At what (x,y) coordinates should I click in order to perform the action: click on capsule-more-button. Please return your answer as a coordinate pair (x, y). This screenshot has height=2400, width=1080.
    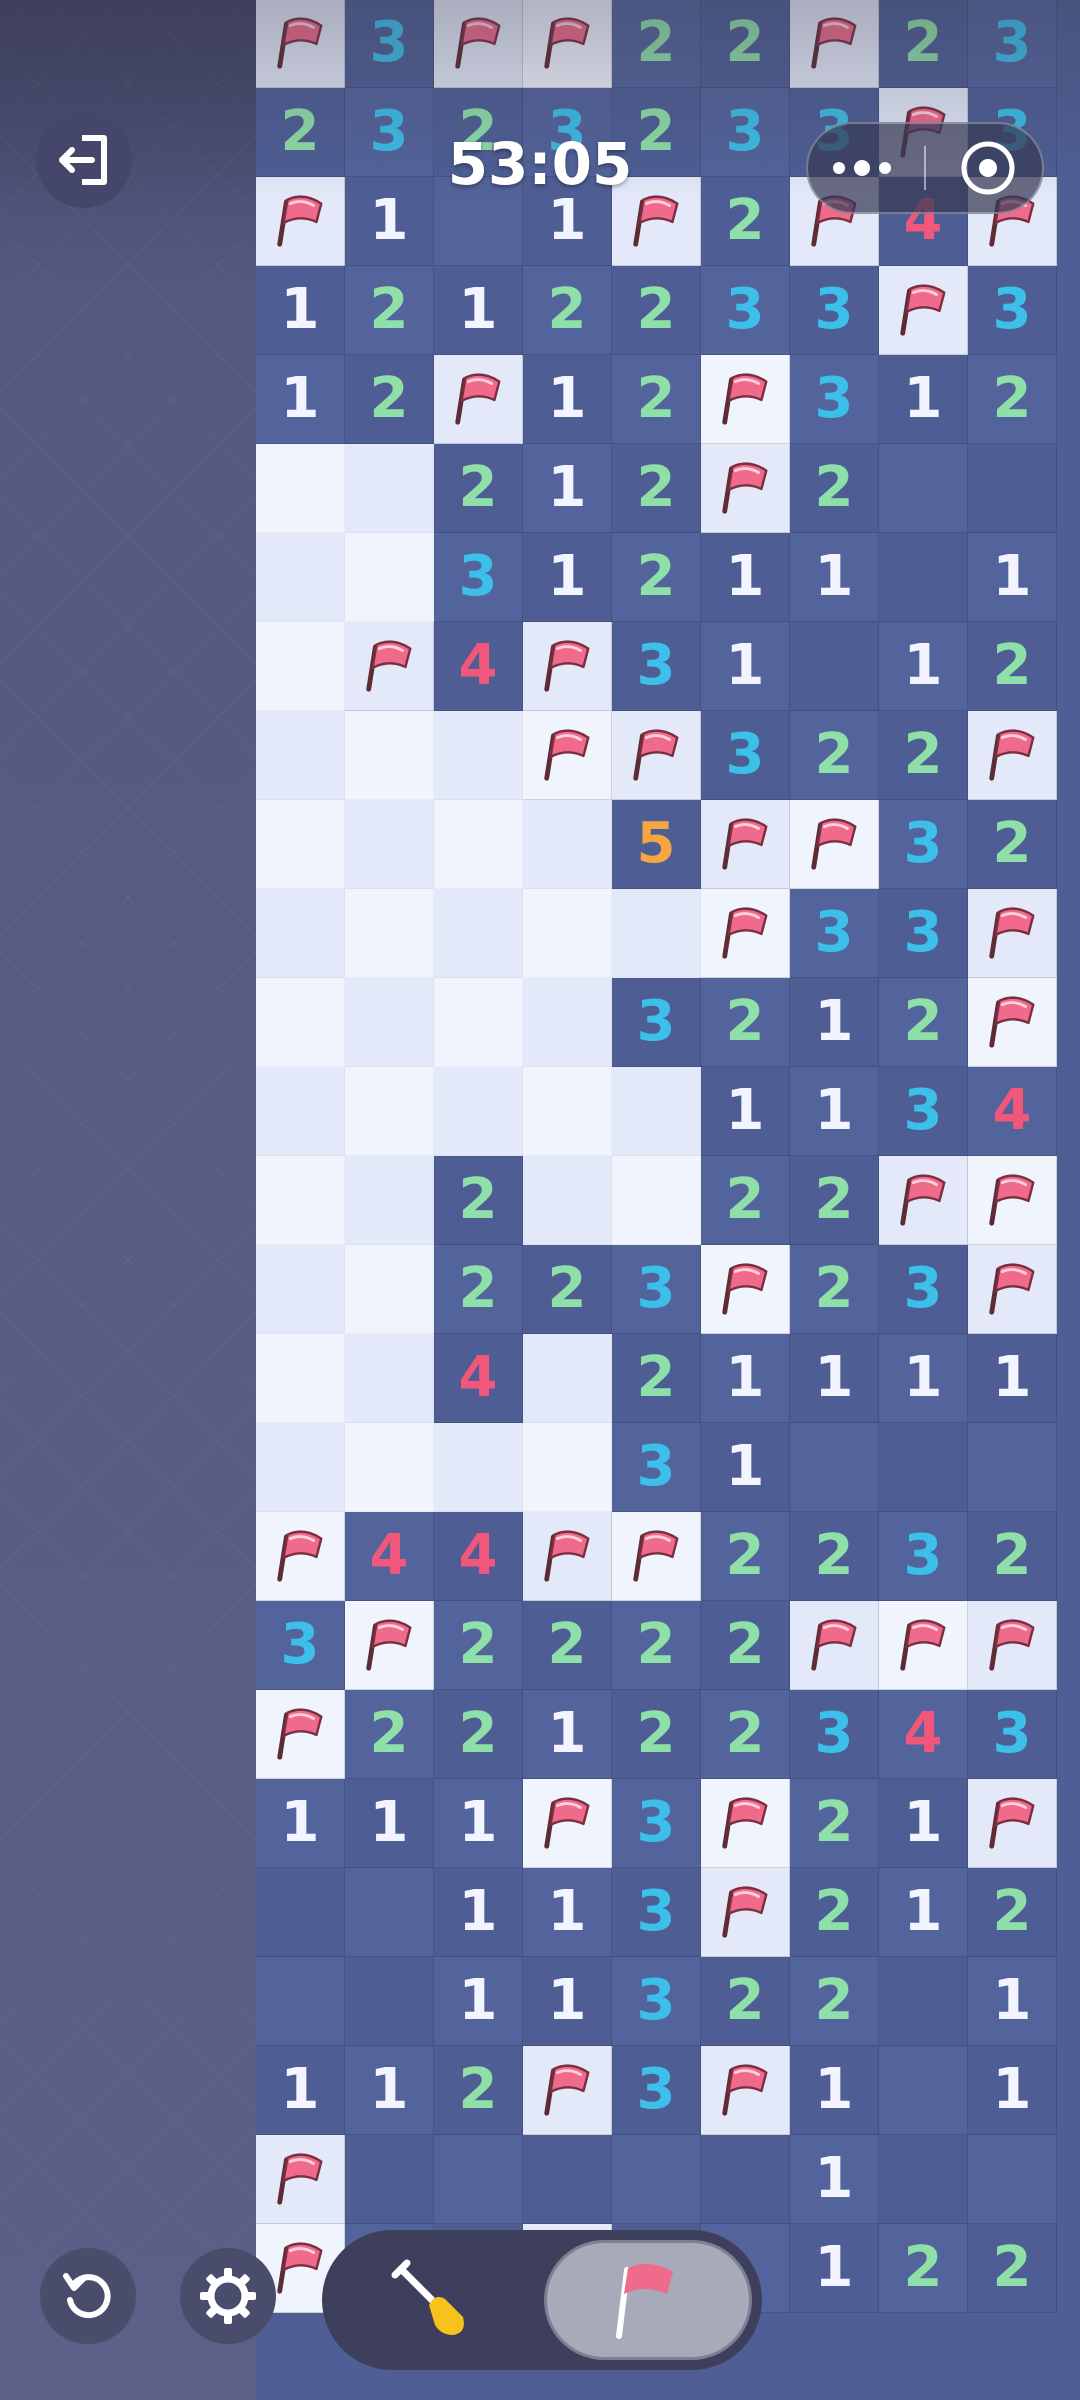
    Looking at the image, I should click on (862, 168).